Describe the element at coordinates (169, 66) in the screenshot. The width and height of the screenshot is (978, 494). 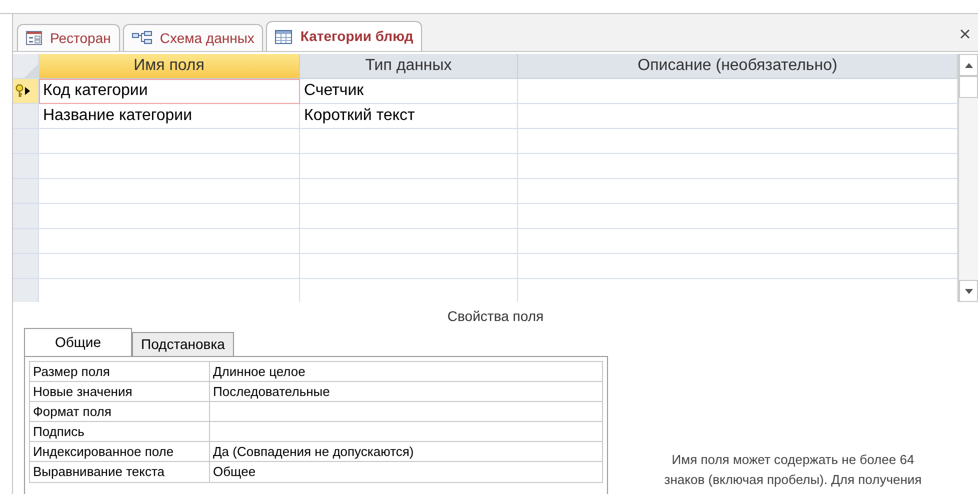
I see `column-header: Имя поля` at that location.